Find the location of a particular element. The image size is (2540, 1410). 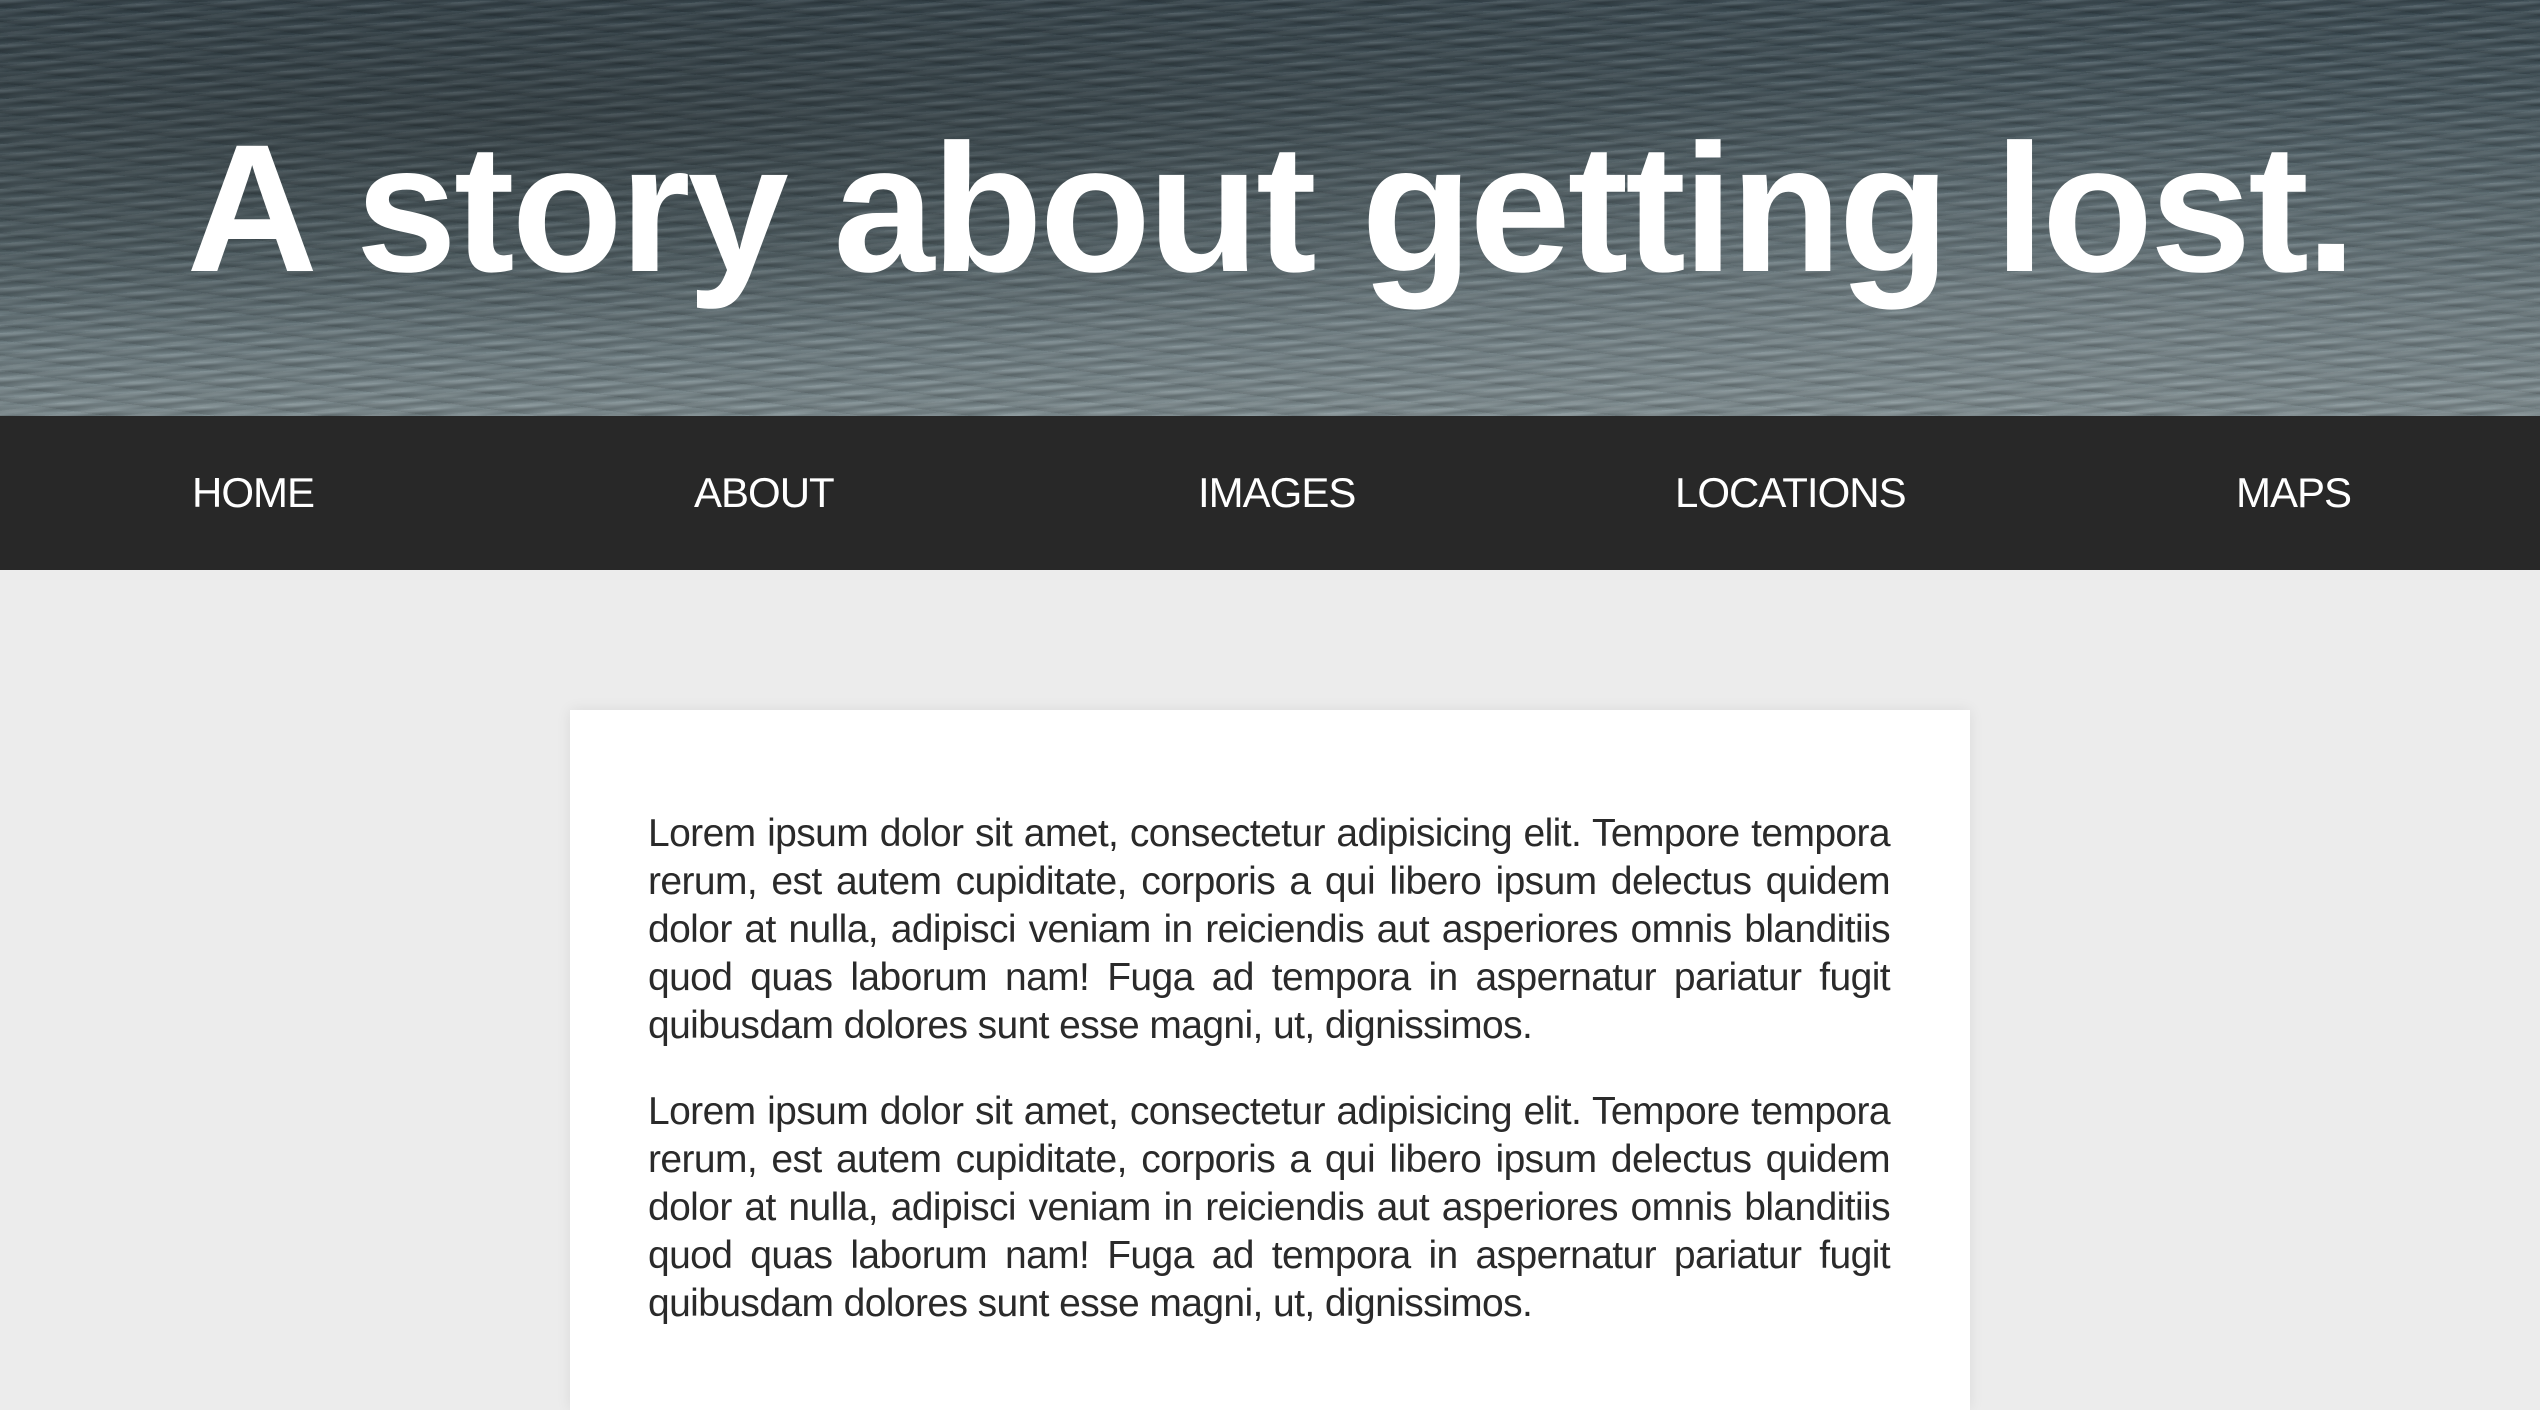

nav-item-images: IMAGES is located at coordinates (1277, 493).